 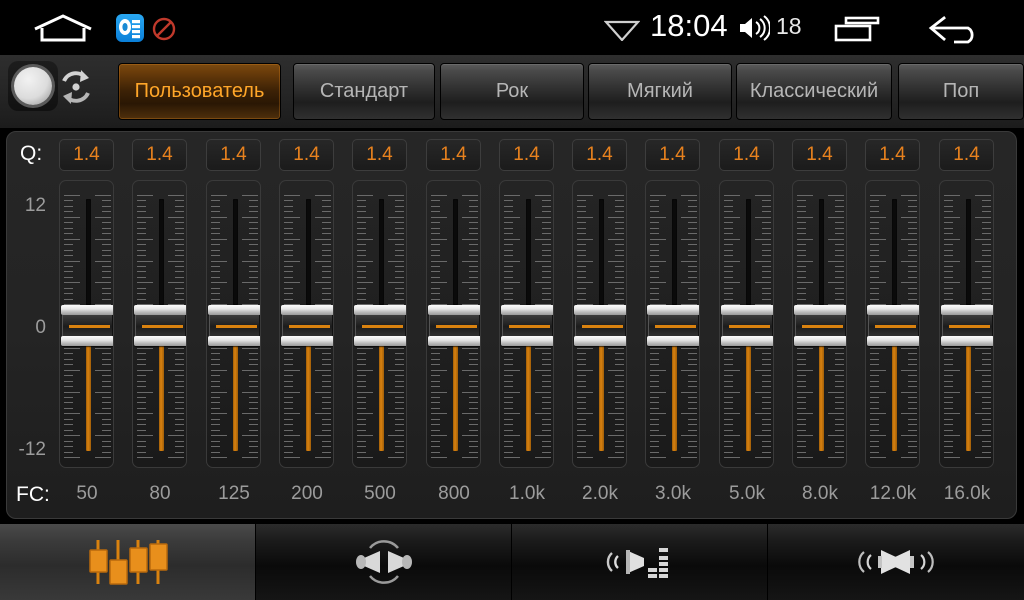 I want to click on volume-level: 18, so click(x=789, y=26).